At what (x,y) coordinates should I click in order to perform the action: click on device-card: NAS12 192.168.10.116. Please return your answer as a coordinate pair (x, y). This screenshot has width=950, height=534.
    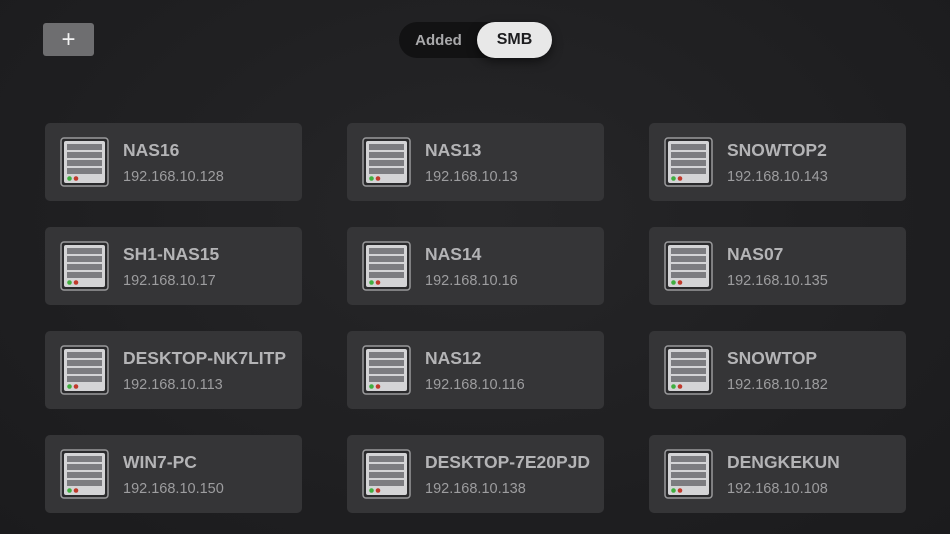
    Looking at the image, I should click on (475, 370).